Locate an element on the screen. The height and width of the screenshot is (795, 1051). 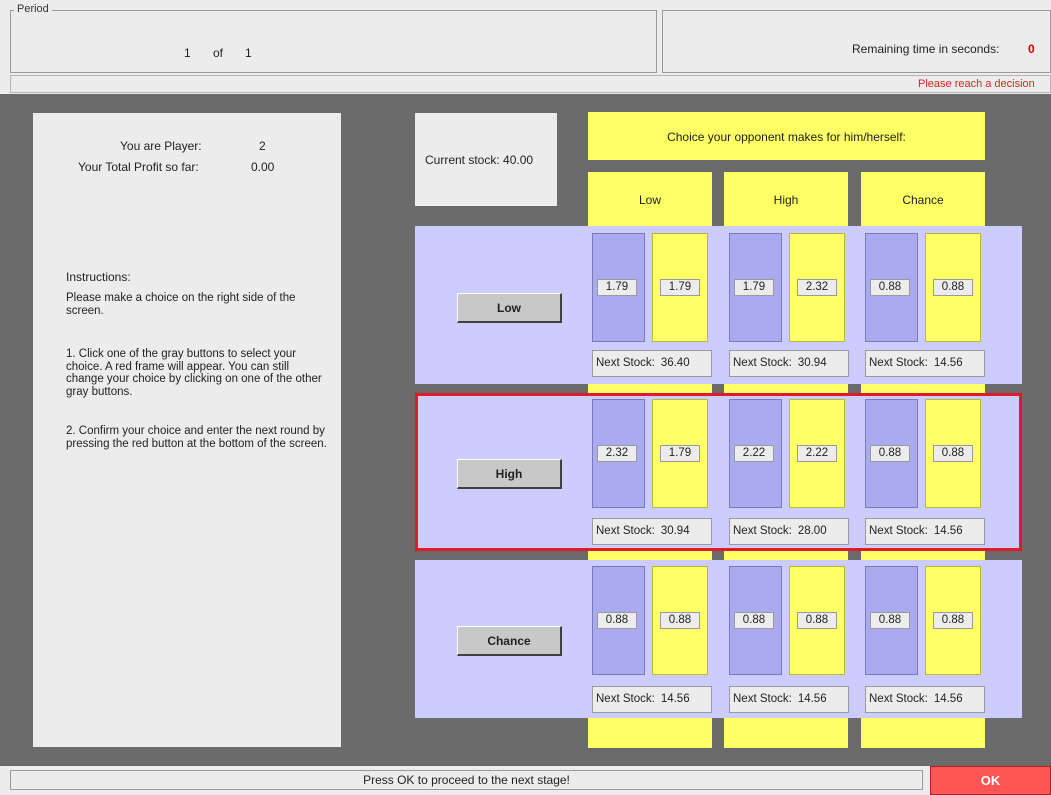
period-of-text: of is located at coordinates (218, 53).